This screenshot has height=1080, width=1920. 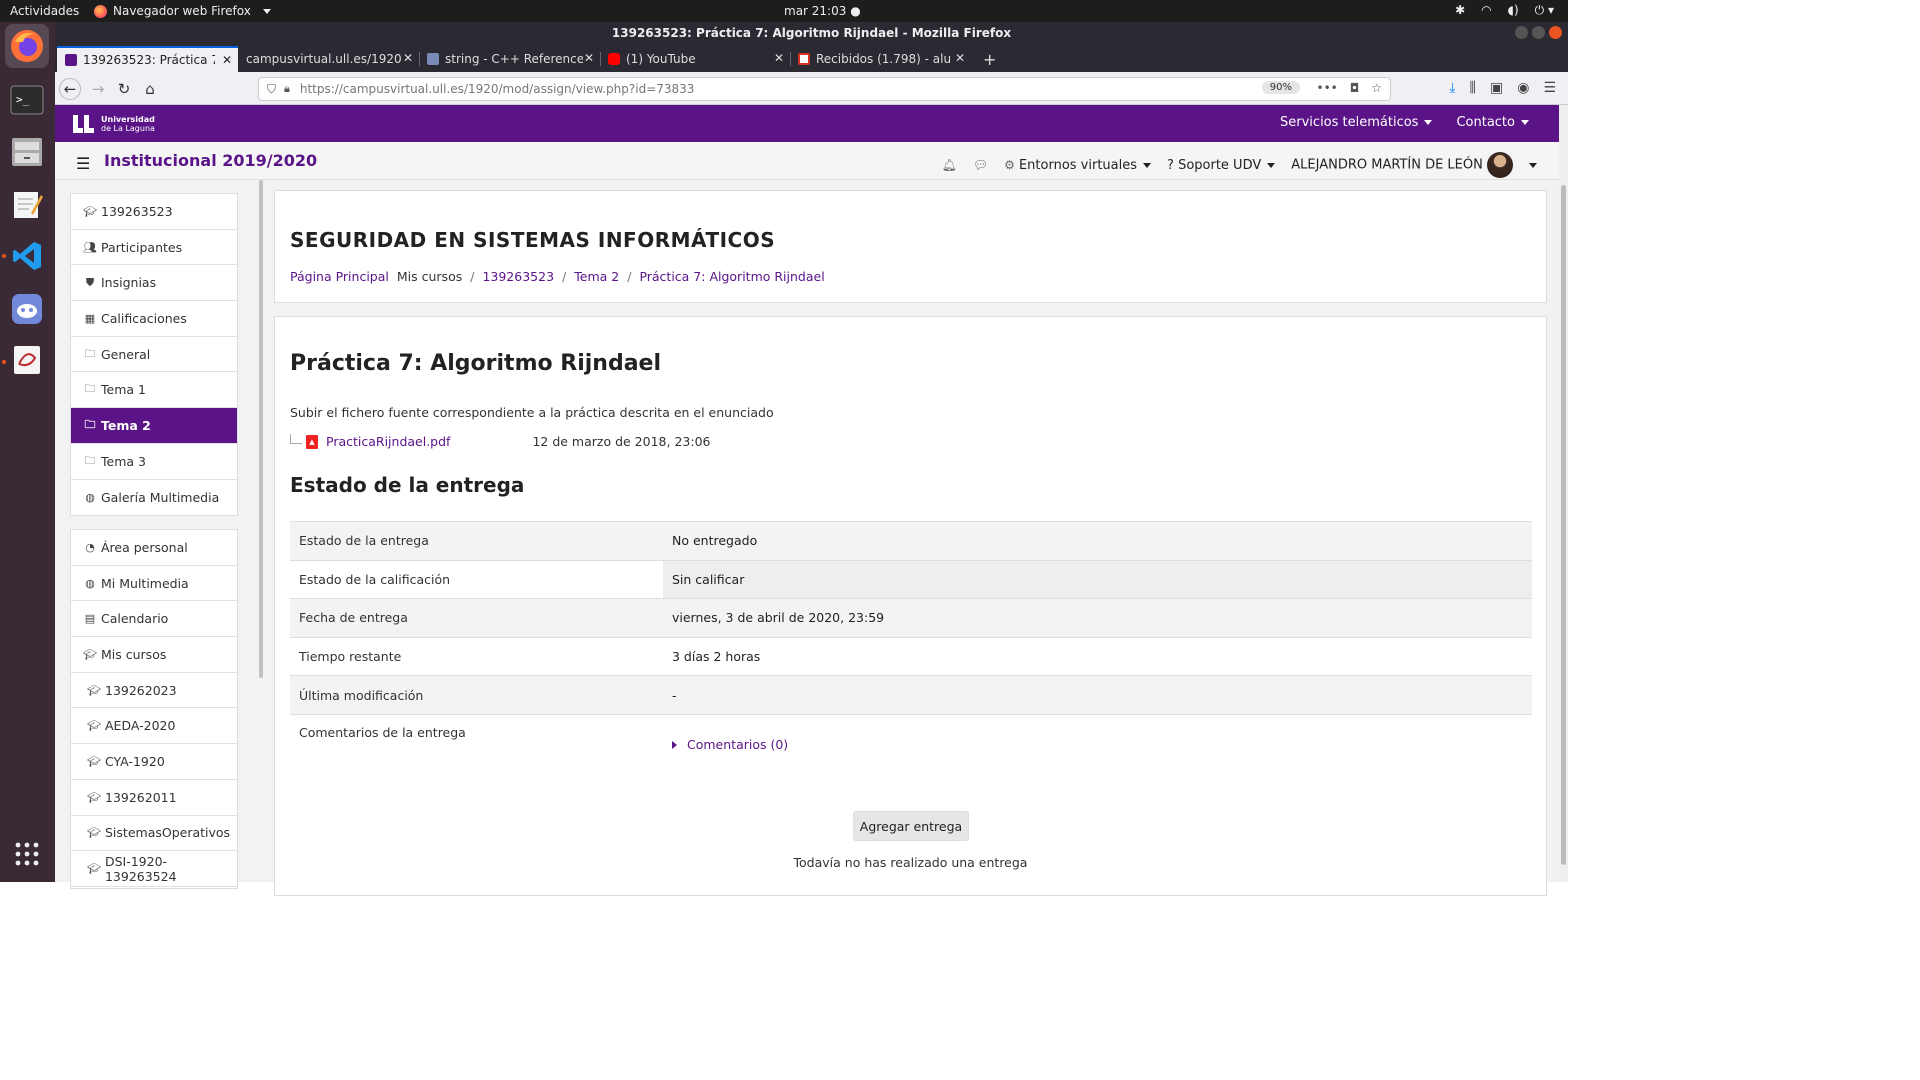 I want to click on sidebar-item-general: 🗀 General, so click(x=154, y=355).